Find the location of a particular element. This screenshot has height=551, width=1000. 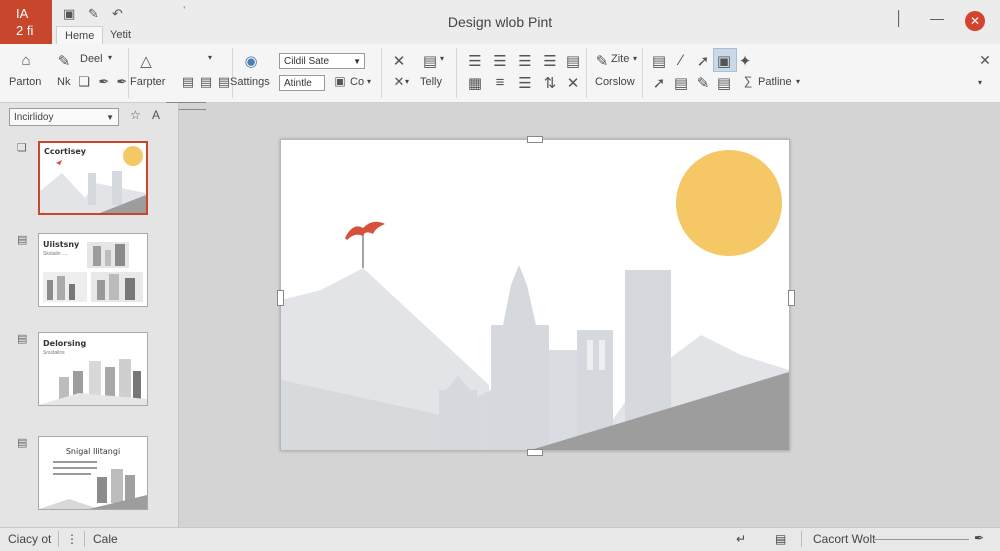

section-select: Incirlidoy ▼ is located at coordinates (64, 117).